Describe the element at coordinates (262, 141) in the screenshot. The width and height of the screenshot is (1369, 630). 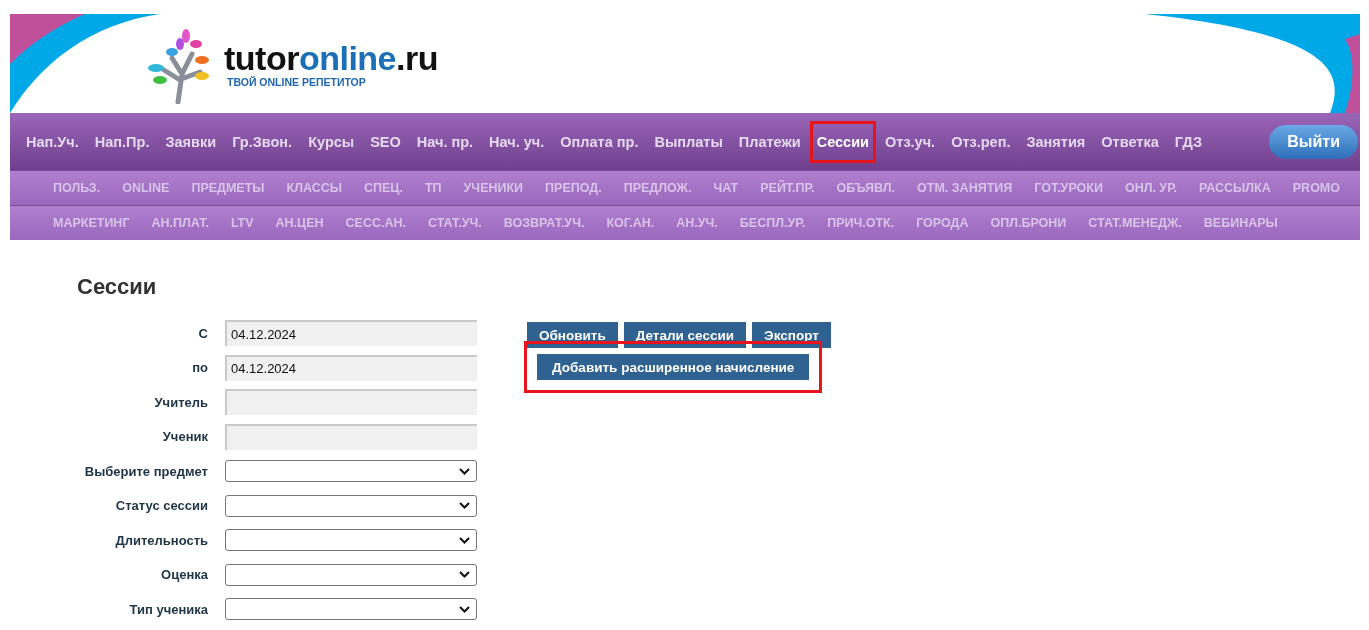
I see `nav-link: Гр.Звон.` at that location.